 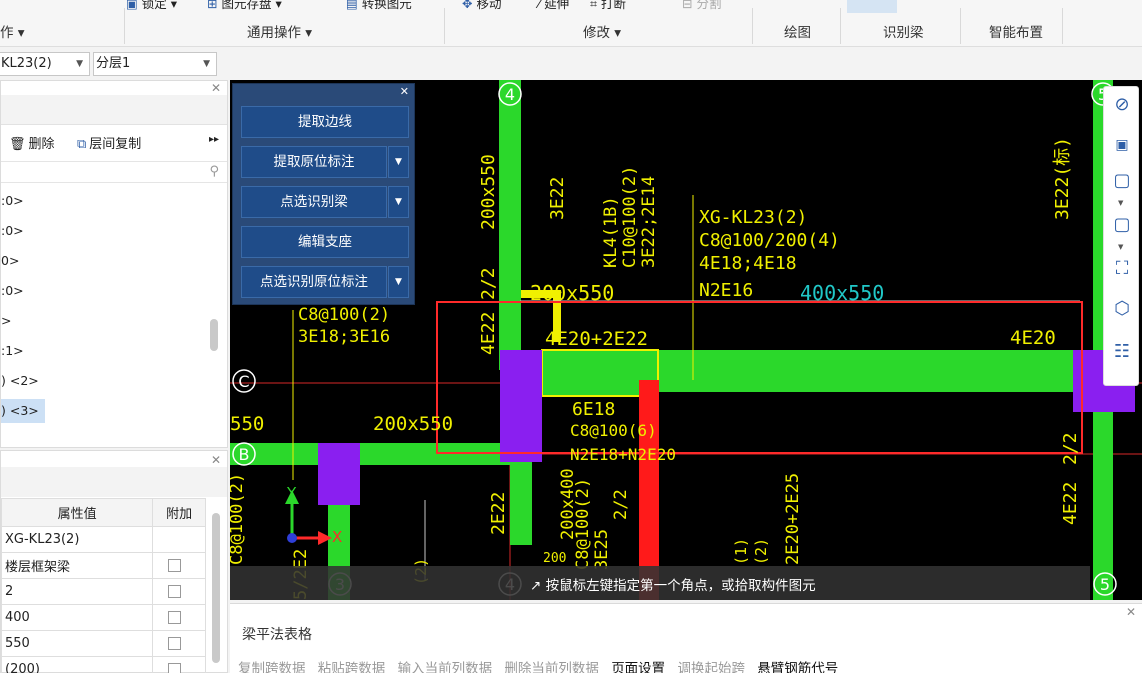 I want to click on edit-support-button: 编辑支座, so click(x=325, y=242).